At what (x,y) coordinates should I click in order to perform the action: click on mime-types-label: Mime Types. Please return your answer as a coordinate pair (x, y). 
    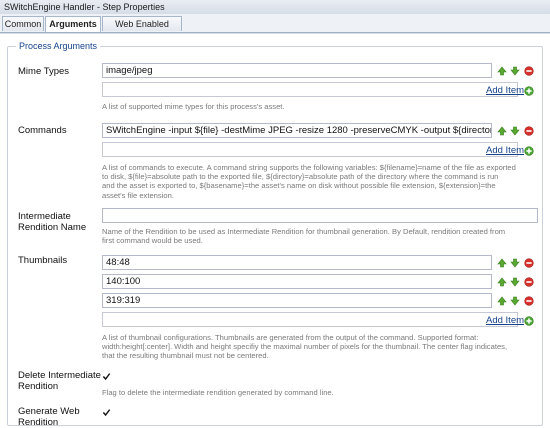
    Looking at the image, I should click on (44, 71).